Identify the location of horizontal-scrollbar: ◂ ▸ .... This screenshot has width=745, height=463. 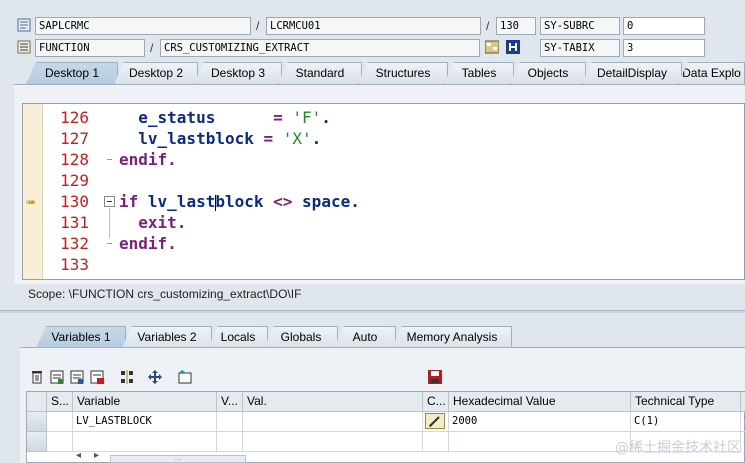
(176, 456).